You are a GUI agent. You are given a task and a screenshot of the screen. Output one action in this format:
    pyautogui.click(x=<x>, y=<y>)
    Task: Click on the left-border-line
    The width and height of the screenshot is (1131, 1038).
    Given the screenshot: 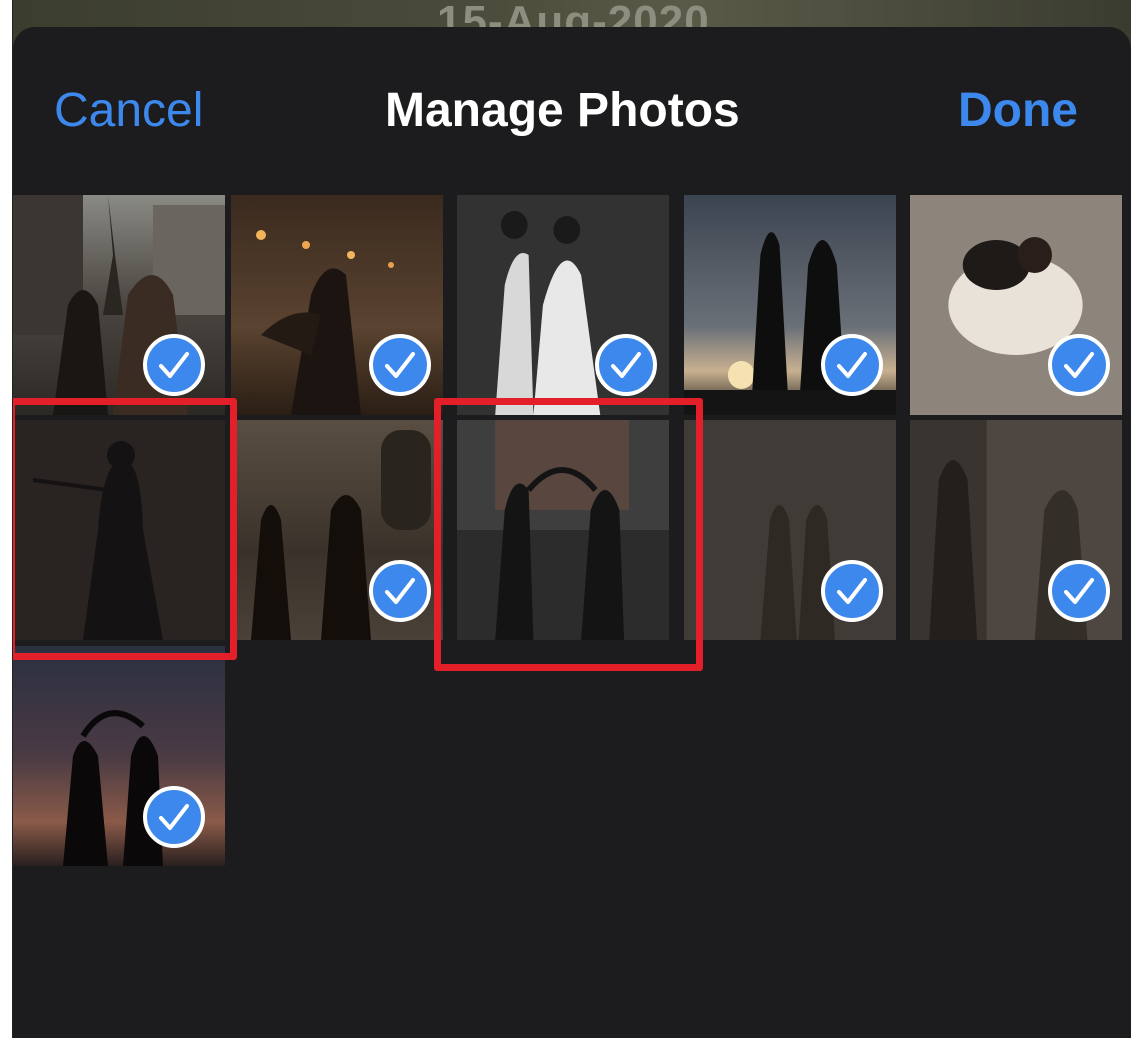 What is the action you would take?
    pyautogui.click(x=12, y=519)
    